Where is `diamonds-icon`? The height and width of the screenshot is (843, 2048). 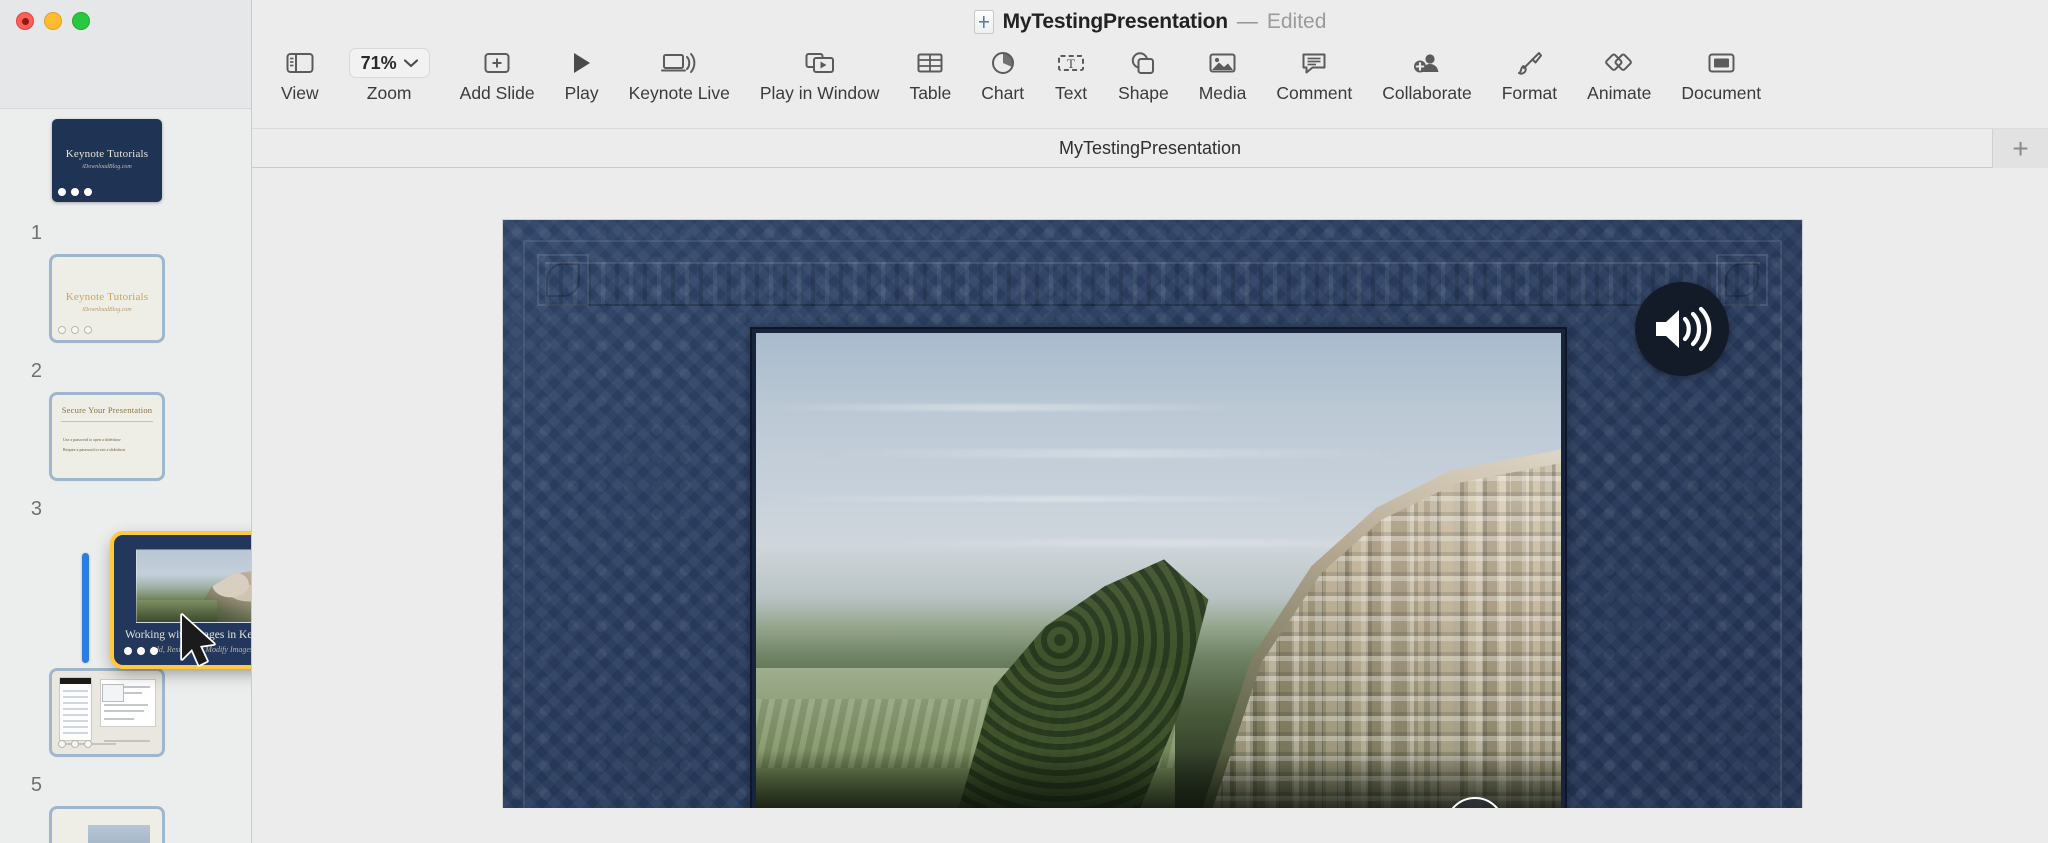 diamonds-icon is located at coordinates (1619, 63).